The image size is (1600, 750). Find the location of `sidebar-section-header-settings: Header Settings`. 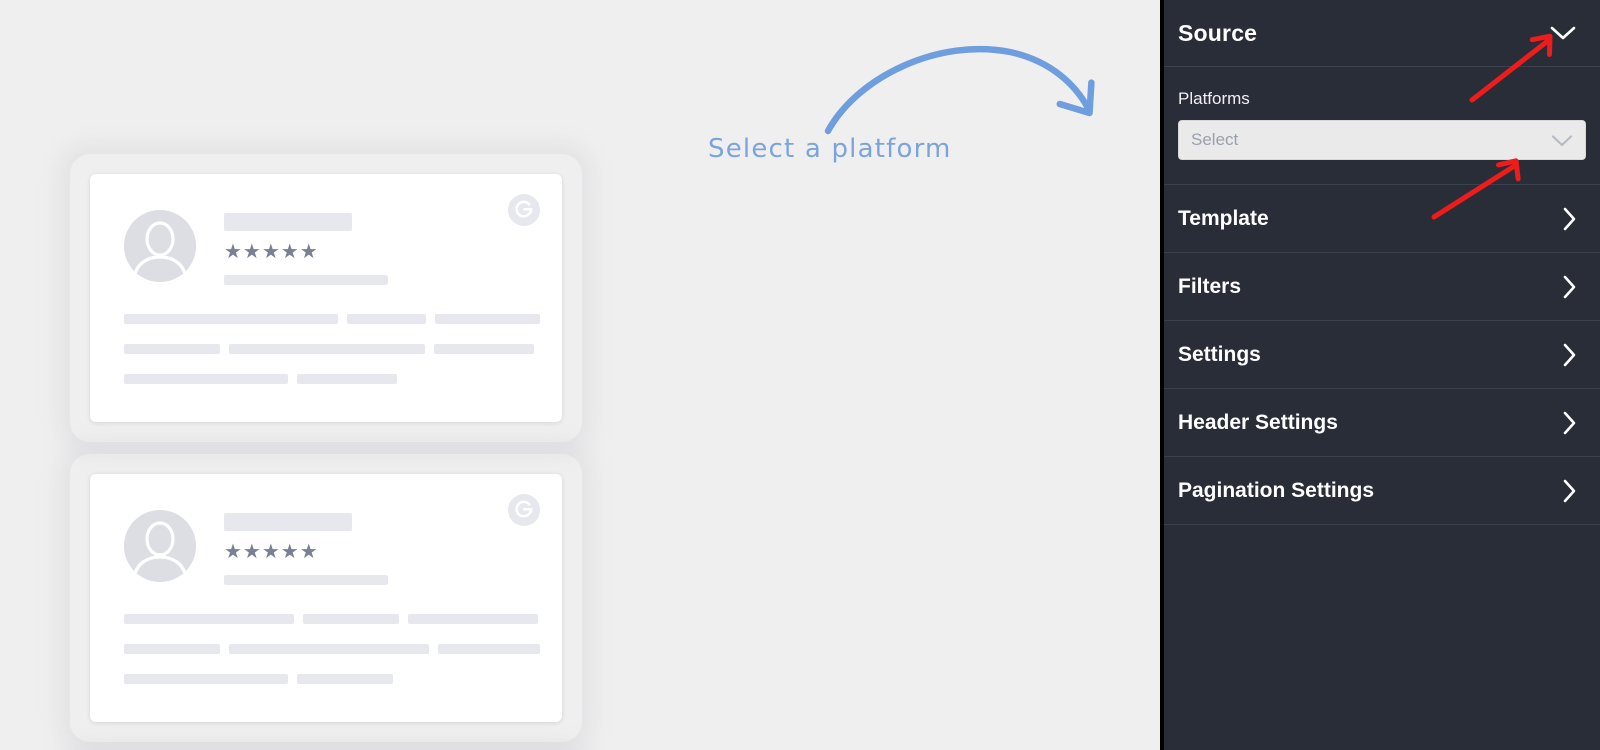

sidebar-section-header-settings: Header Settings is located at coordinates (1382, 423).